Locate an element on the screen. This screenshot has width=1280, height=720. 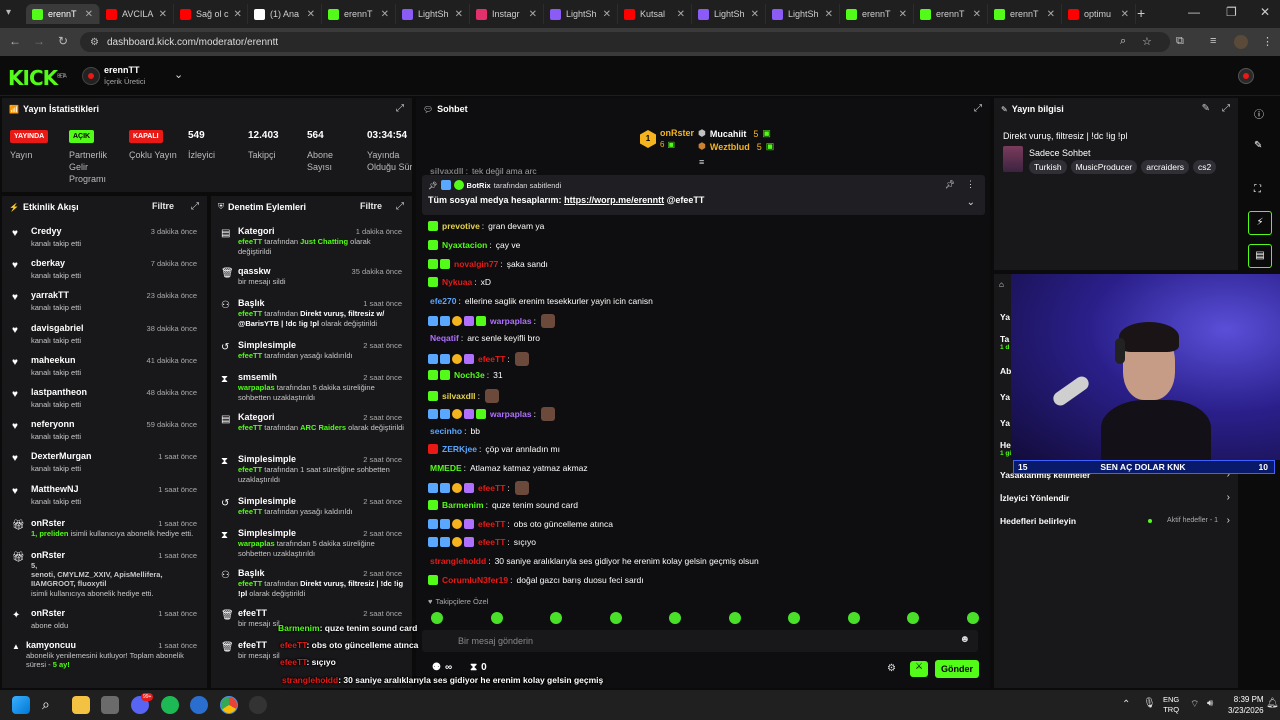
chrome-icon is located at coordinates (229, 705).